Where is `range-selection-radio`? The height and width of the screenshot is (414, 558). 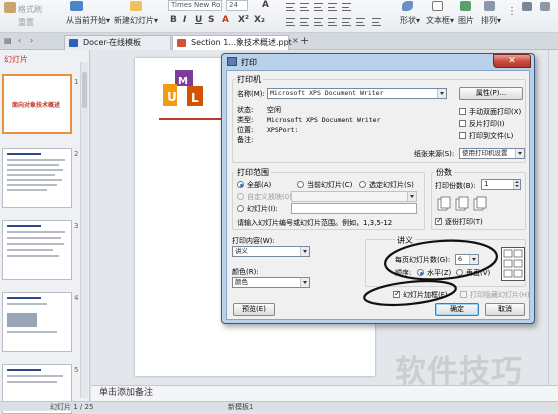
range-selection-radio is located at coordinates (362, 184).